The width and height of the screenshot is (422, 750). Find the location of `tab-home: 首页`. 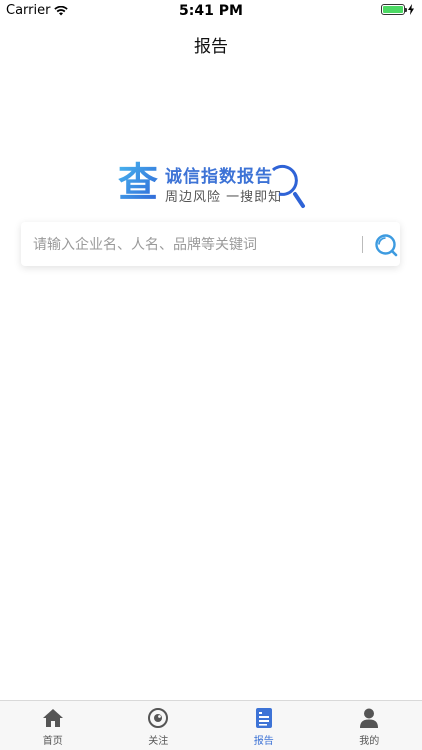

tab-home: 首页 is located at coordinates (53, 725).